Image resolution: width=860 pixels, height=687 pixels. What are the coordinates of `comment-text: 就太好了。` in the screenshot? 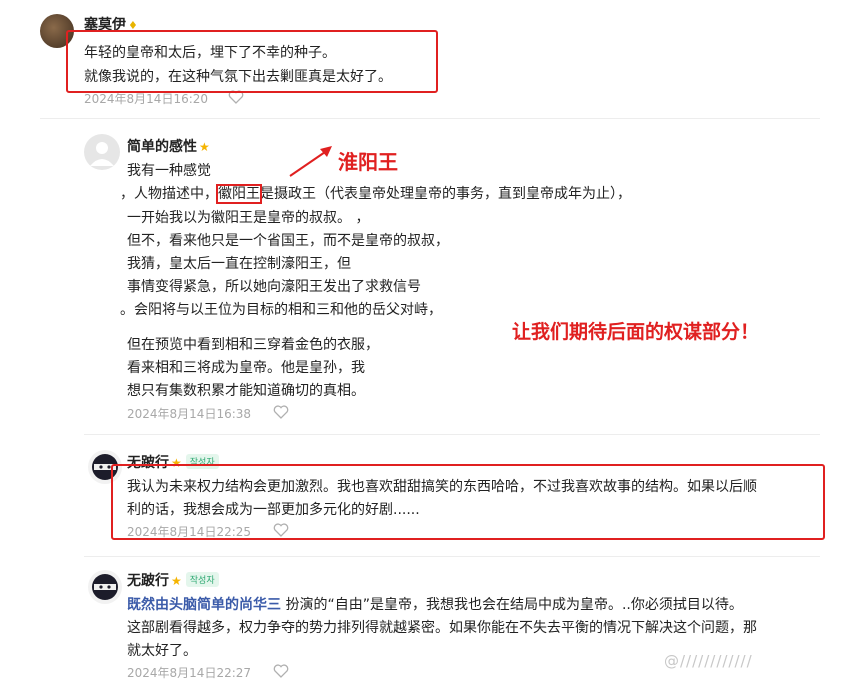 It's located at (162, 651).